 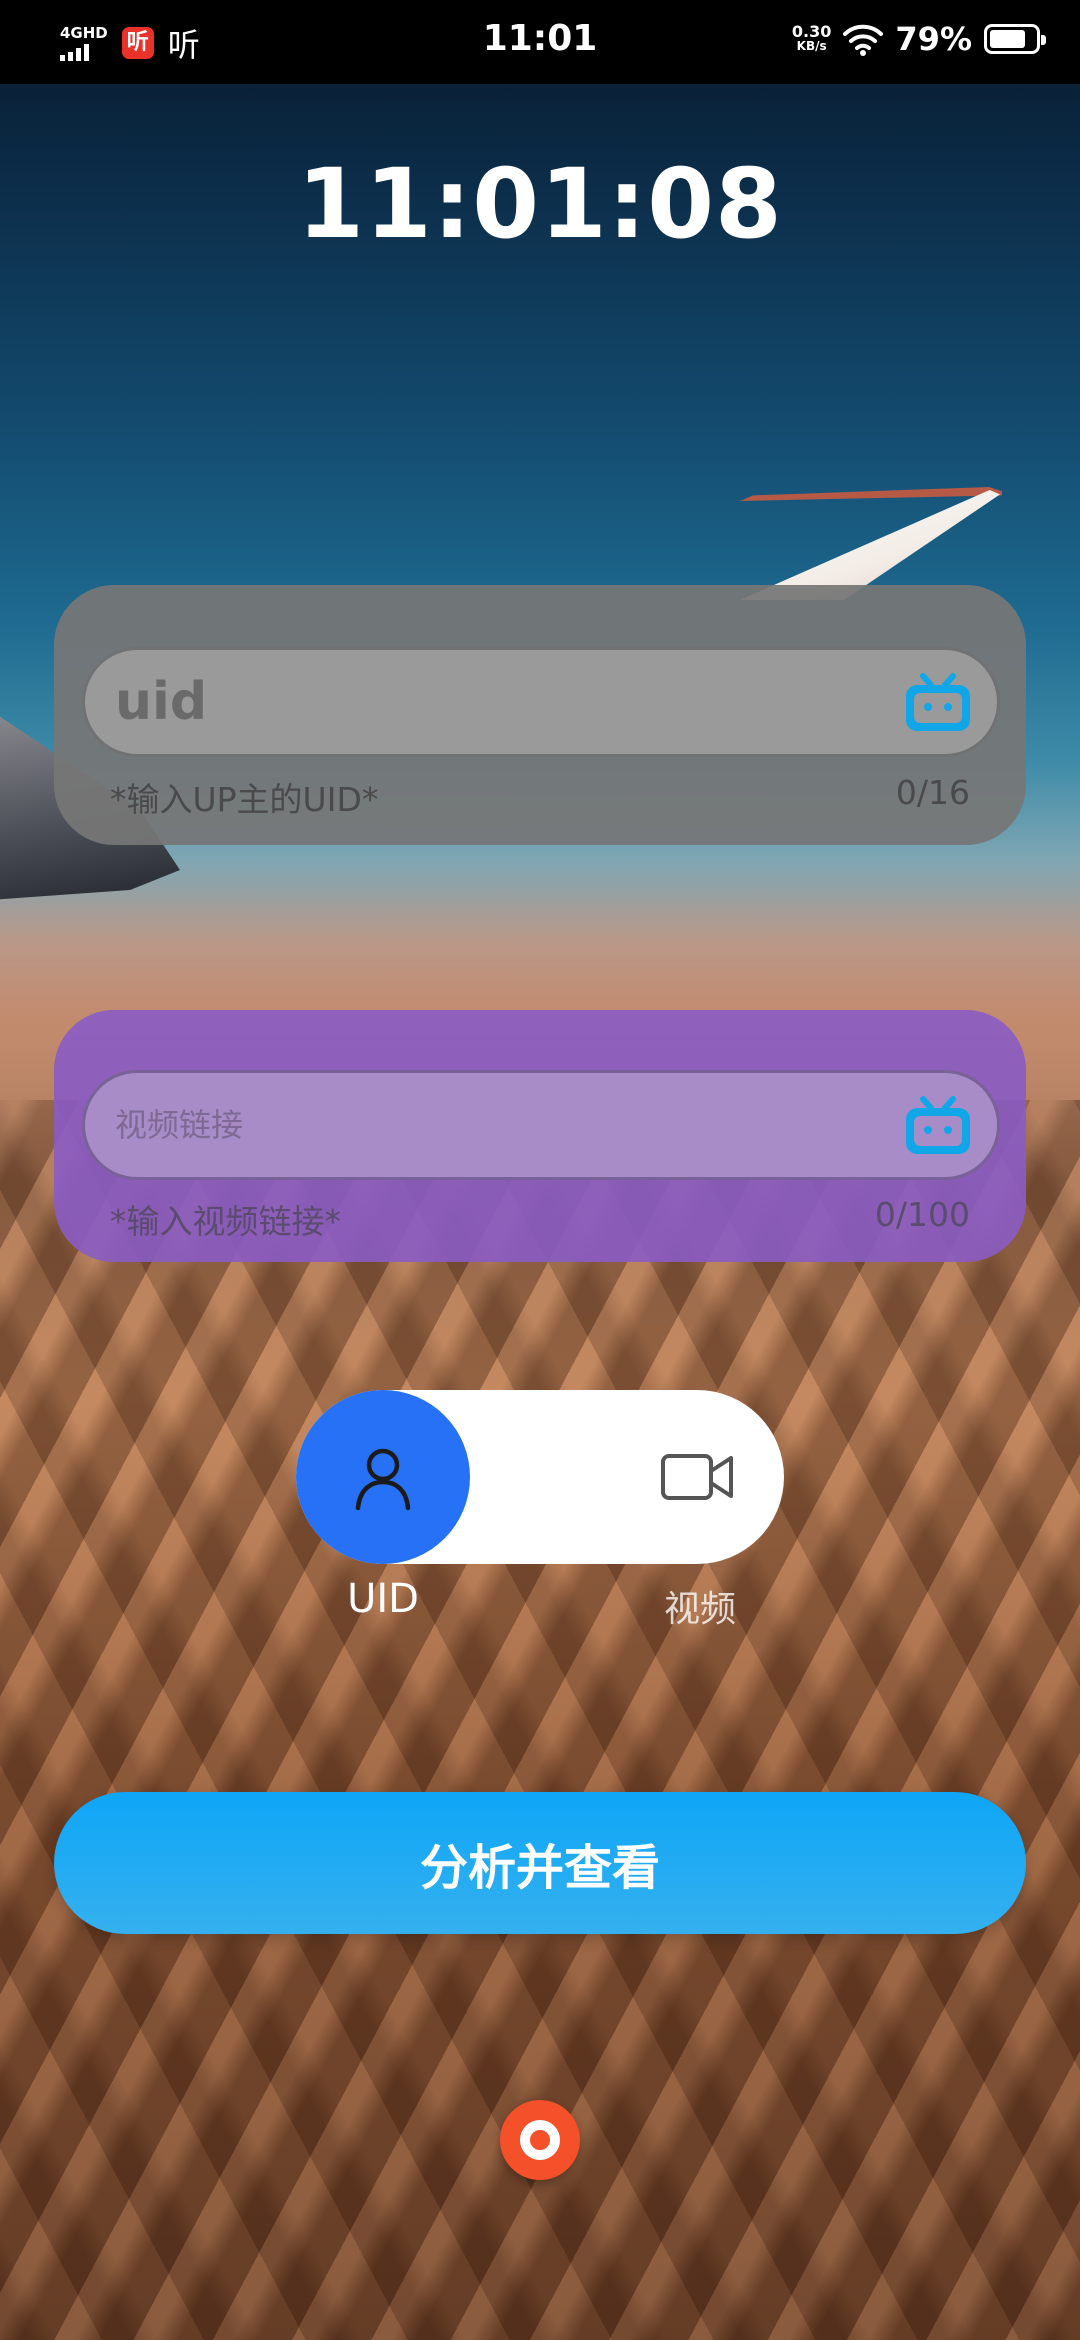 I want to click on network-speed-unit: KB/s, so click(x=811, y=46).